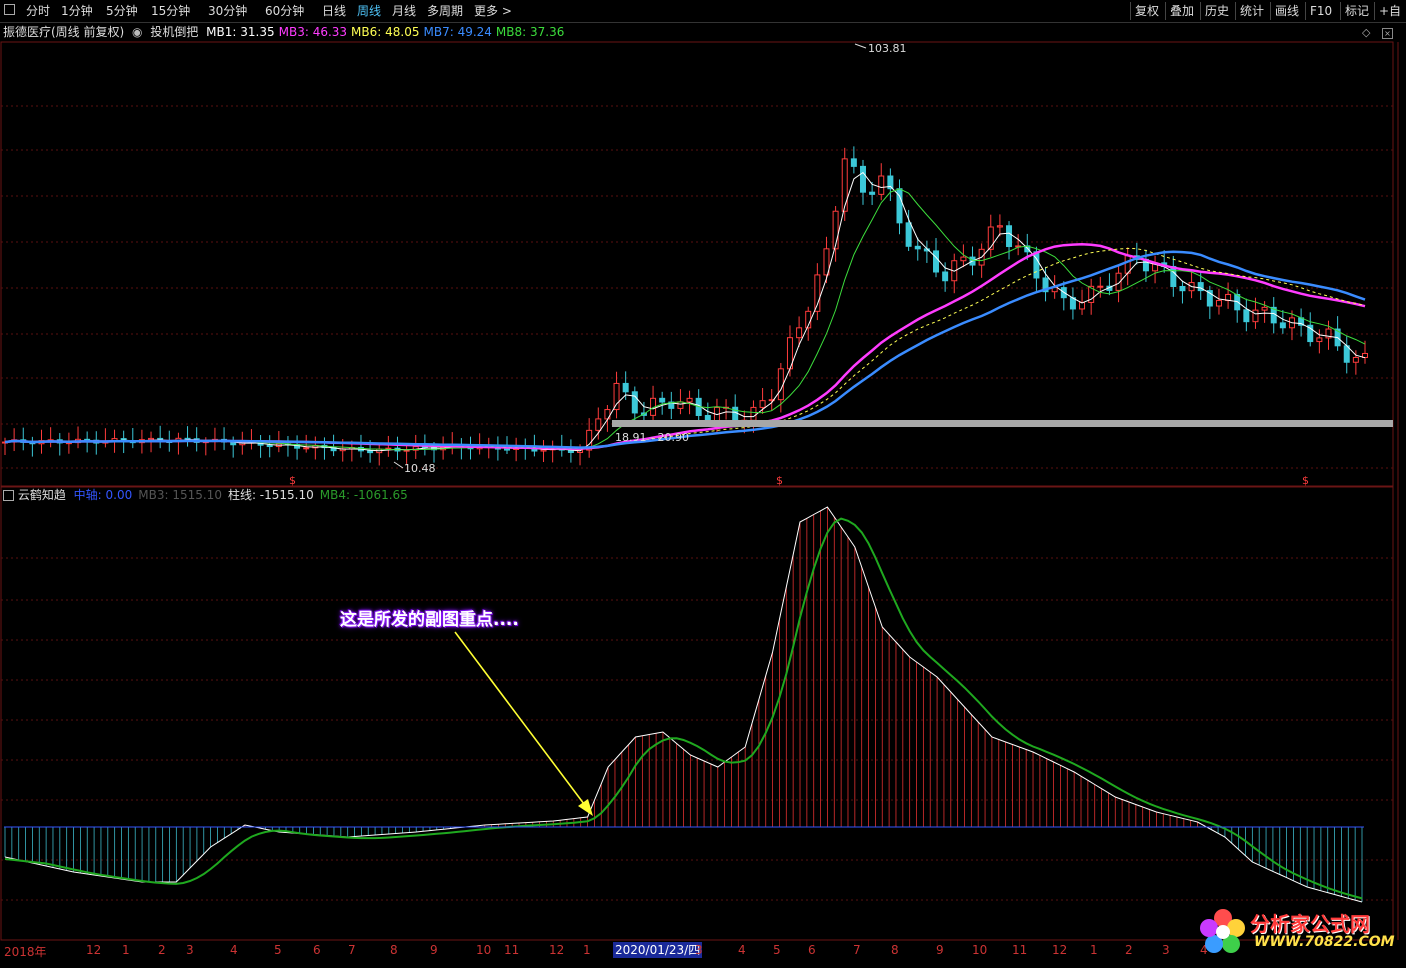 The height and width of the screenshot is (968, 1406). What do you see at coordinates (420, 468) in the screenshot?
I see `low-label: 10.48` at bounding box center [420, 468].